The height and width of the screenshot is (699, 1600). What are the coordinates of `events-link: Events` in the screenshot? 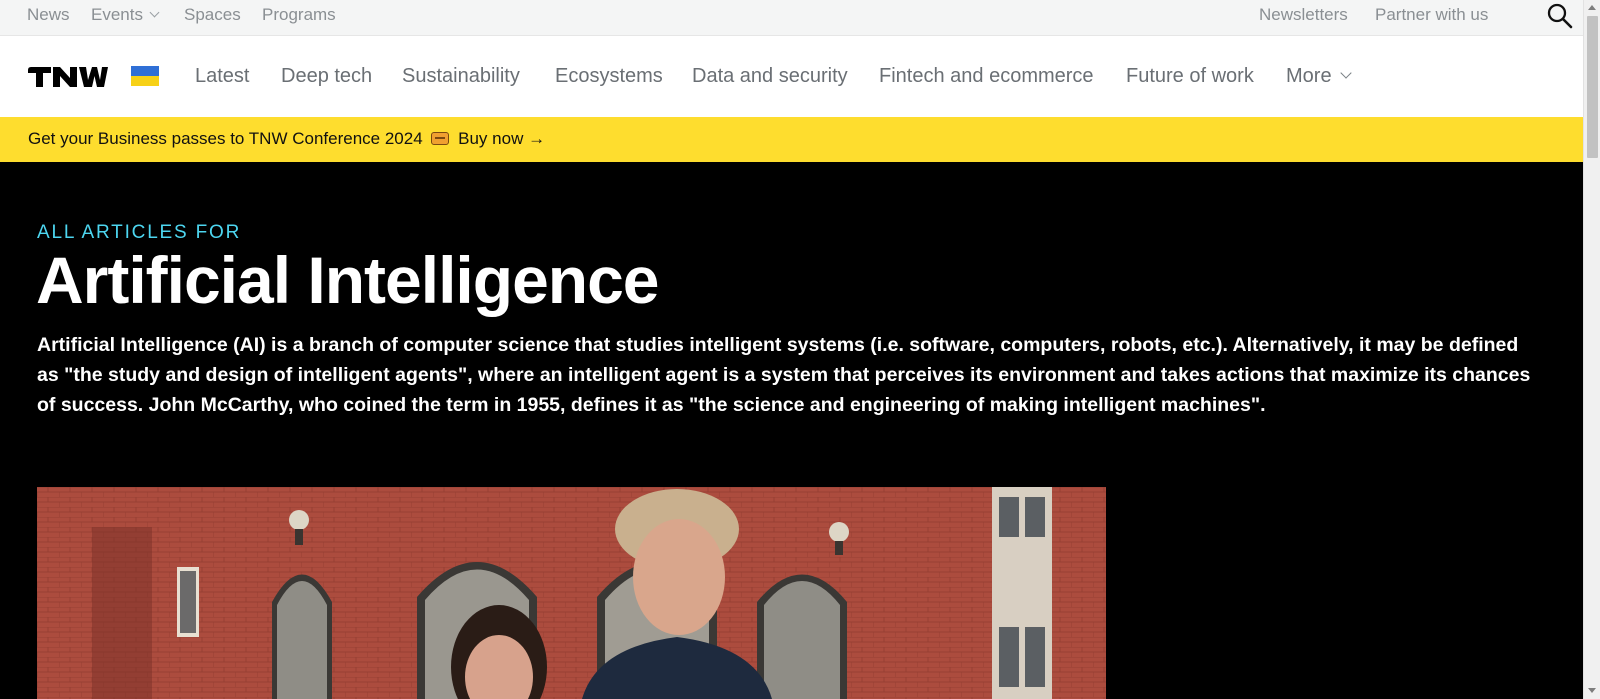 It's located at (125, 15).